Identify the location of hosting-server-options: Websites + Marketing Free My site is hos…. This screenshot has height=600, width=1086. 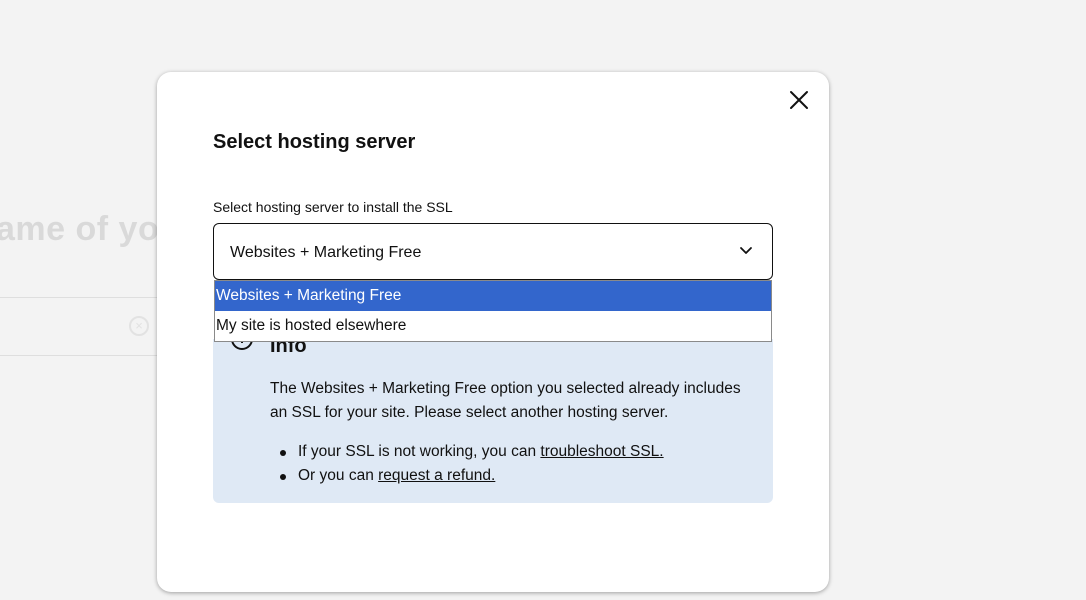
(493, 311).